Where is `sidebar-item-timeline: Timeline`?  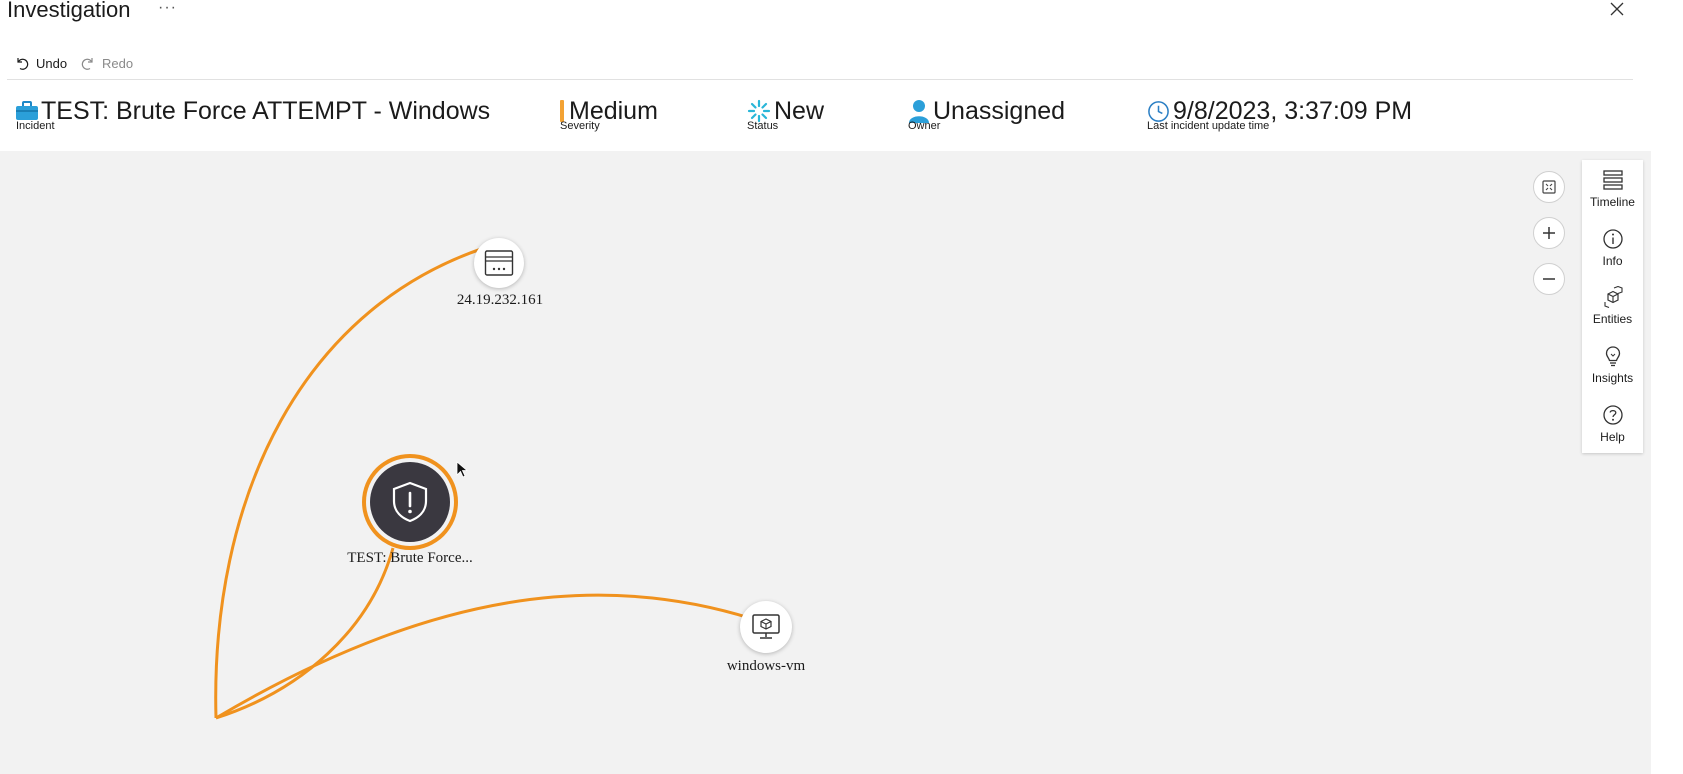 sidebar-item-timeline: Timeline is located at coordinates (1612, 189).